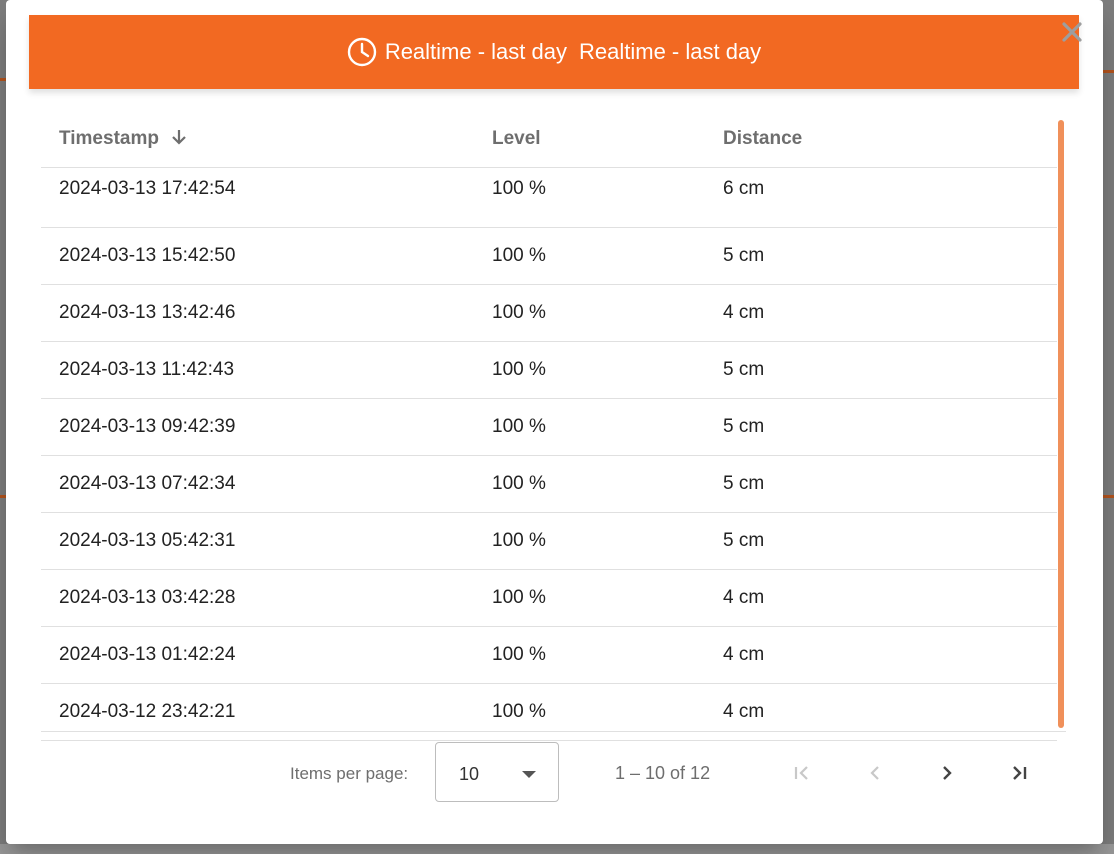 This screenshot has width=1114, height=854. I want to click on table-row: 2024-03-13 05:42:31 100 % 5 cm, so click(549, 541).